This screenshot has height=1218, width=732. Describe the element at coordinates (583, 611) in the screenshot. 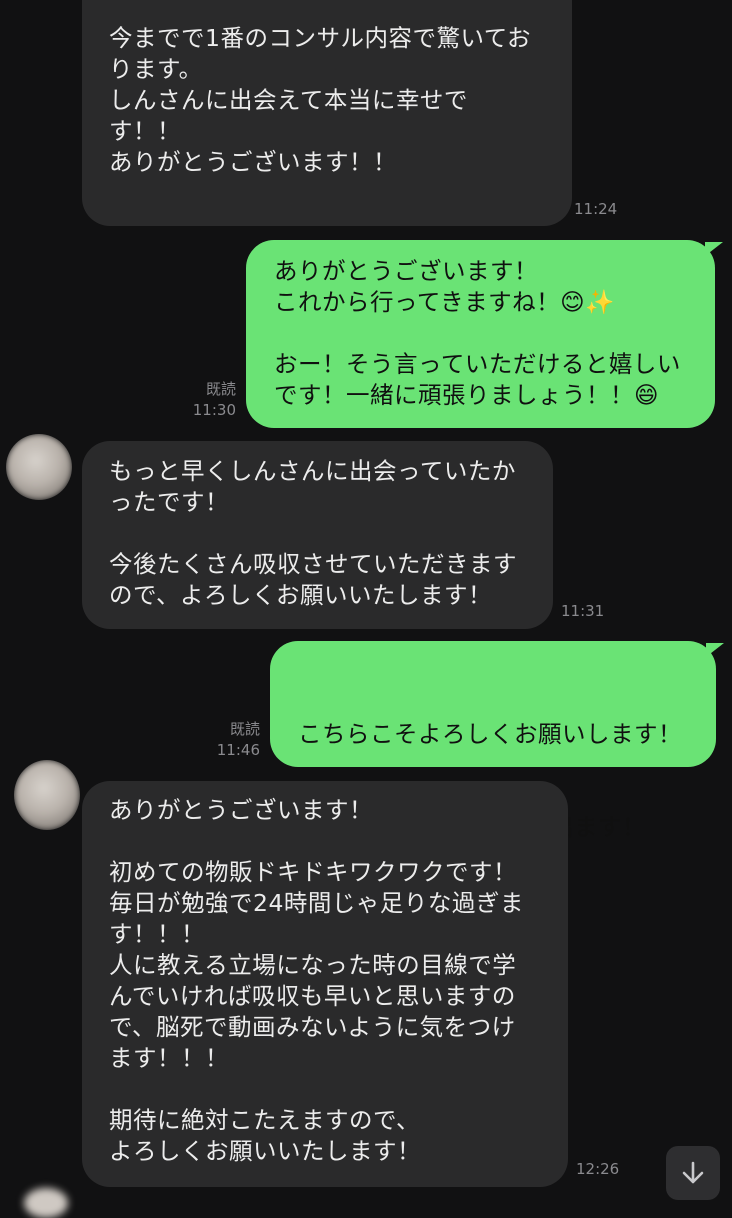

I see `message-time: 11:31` at that location.